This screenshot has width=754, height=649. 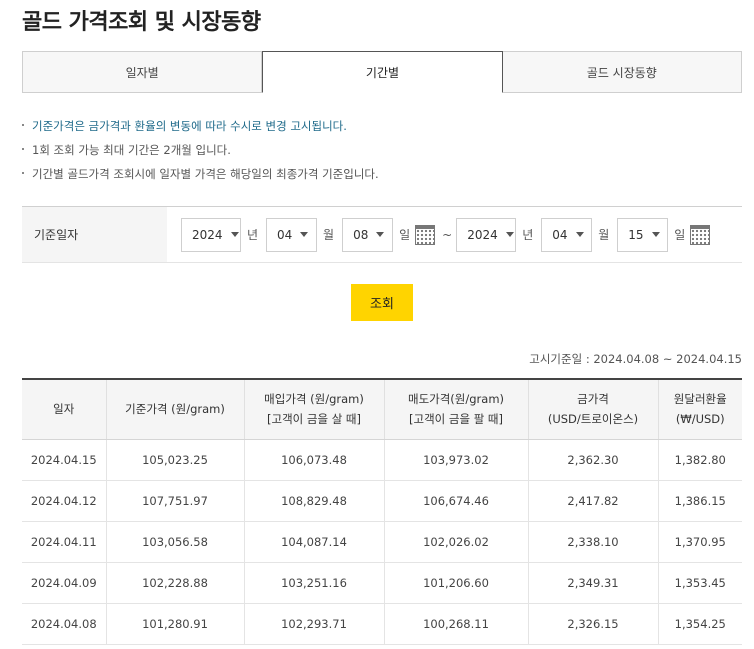 I want to click on end-year-select: 2024, so click(x=486, y=234).